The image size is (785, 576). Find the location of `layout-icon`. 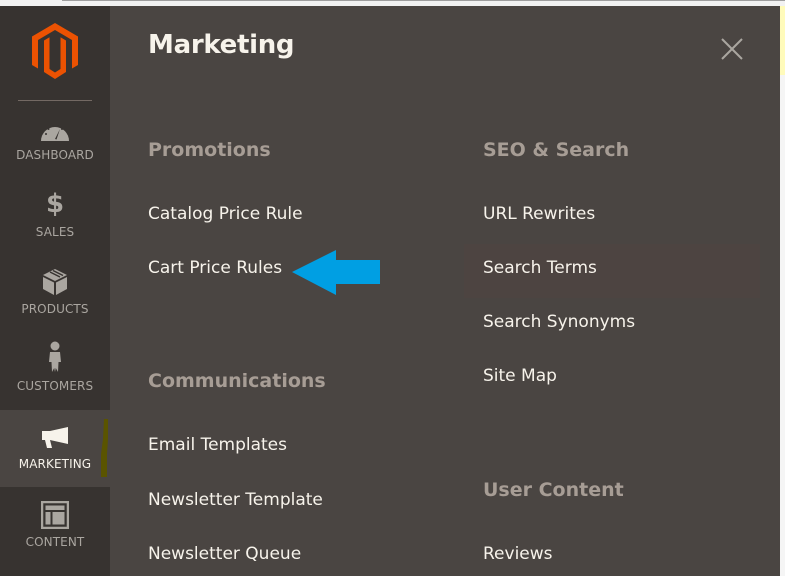

layout-icon is located at coordinates (55, 515).